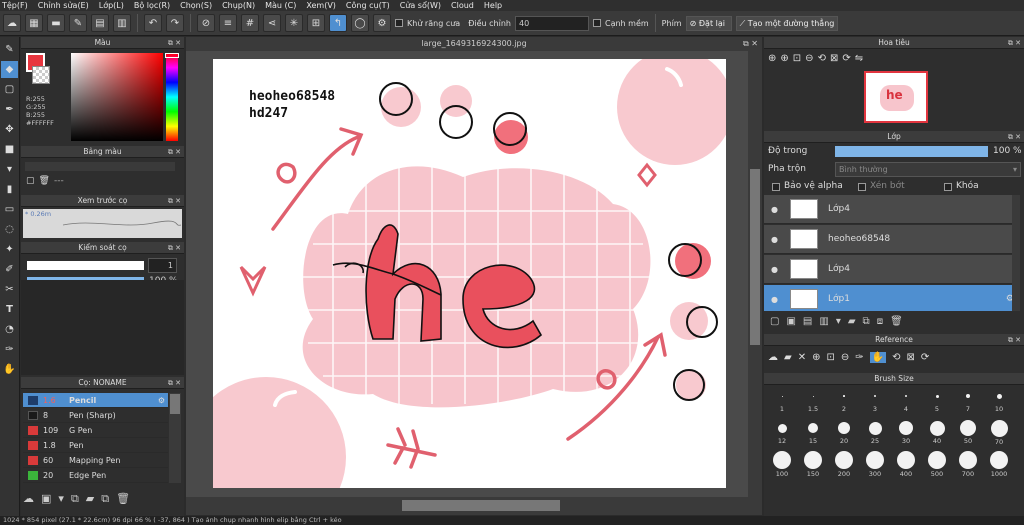 The image size is (1024, 525). Describe the element at coordinates (859, 58) in the screenshot. I see `flip-icon: ⇋` at that location.